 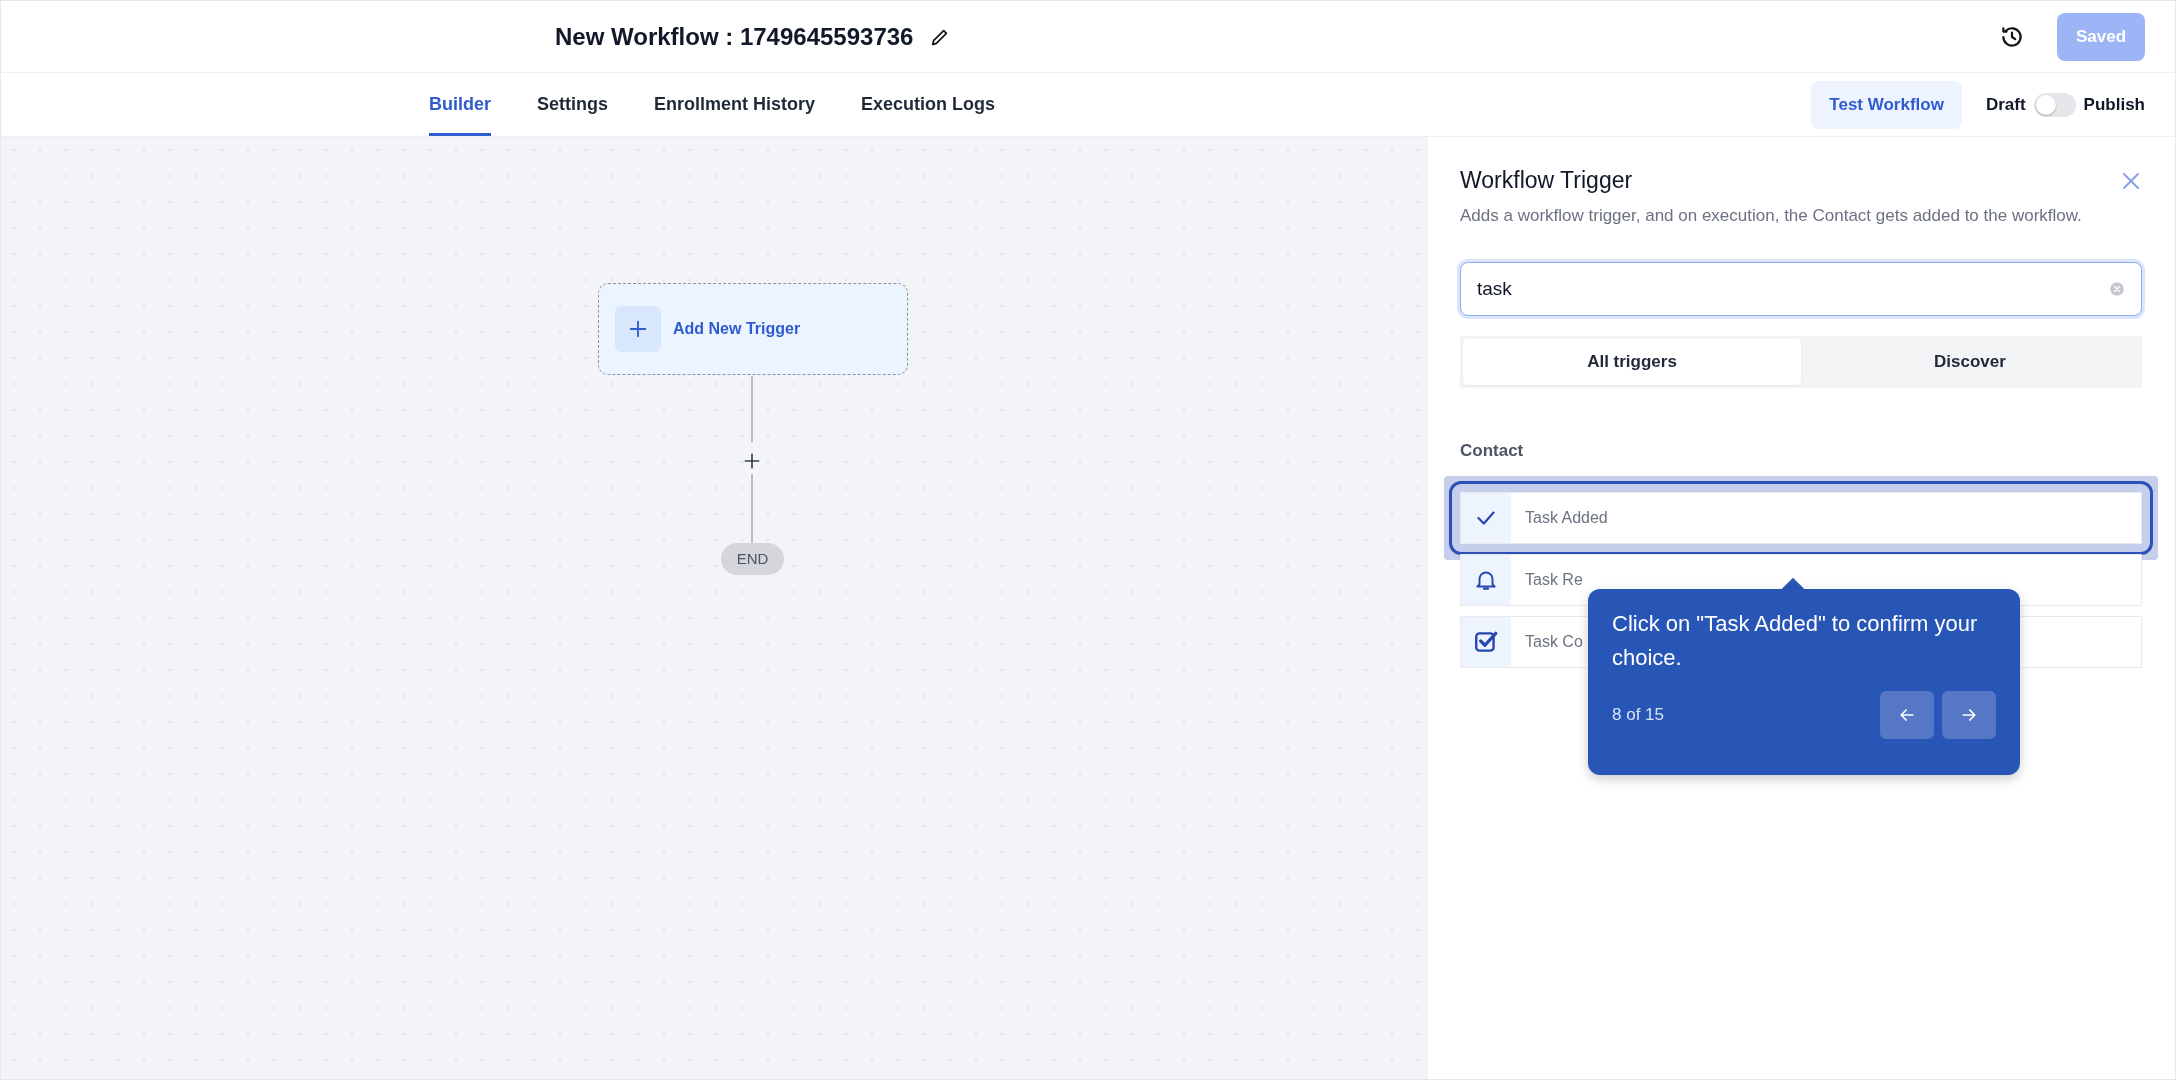 I want to click on toggle-label: Publish, so click(x=2114, y=104).